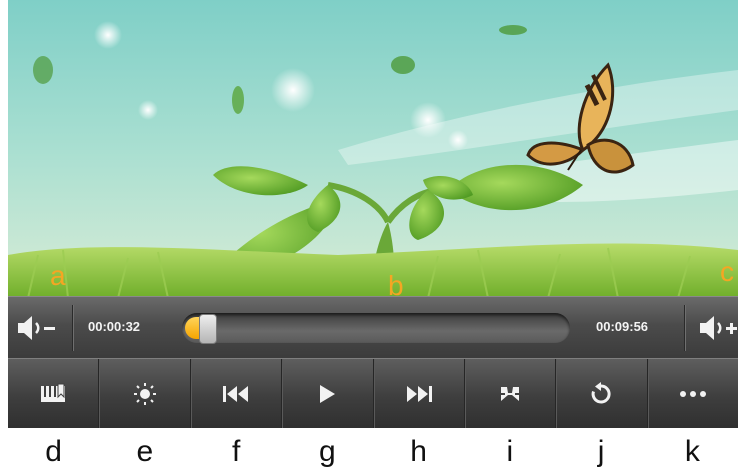 The width and height of the screenshot is (738, 472). I want to click on elapsed-time: 00:00:32, so click(114, 326).